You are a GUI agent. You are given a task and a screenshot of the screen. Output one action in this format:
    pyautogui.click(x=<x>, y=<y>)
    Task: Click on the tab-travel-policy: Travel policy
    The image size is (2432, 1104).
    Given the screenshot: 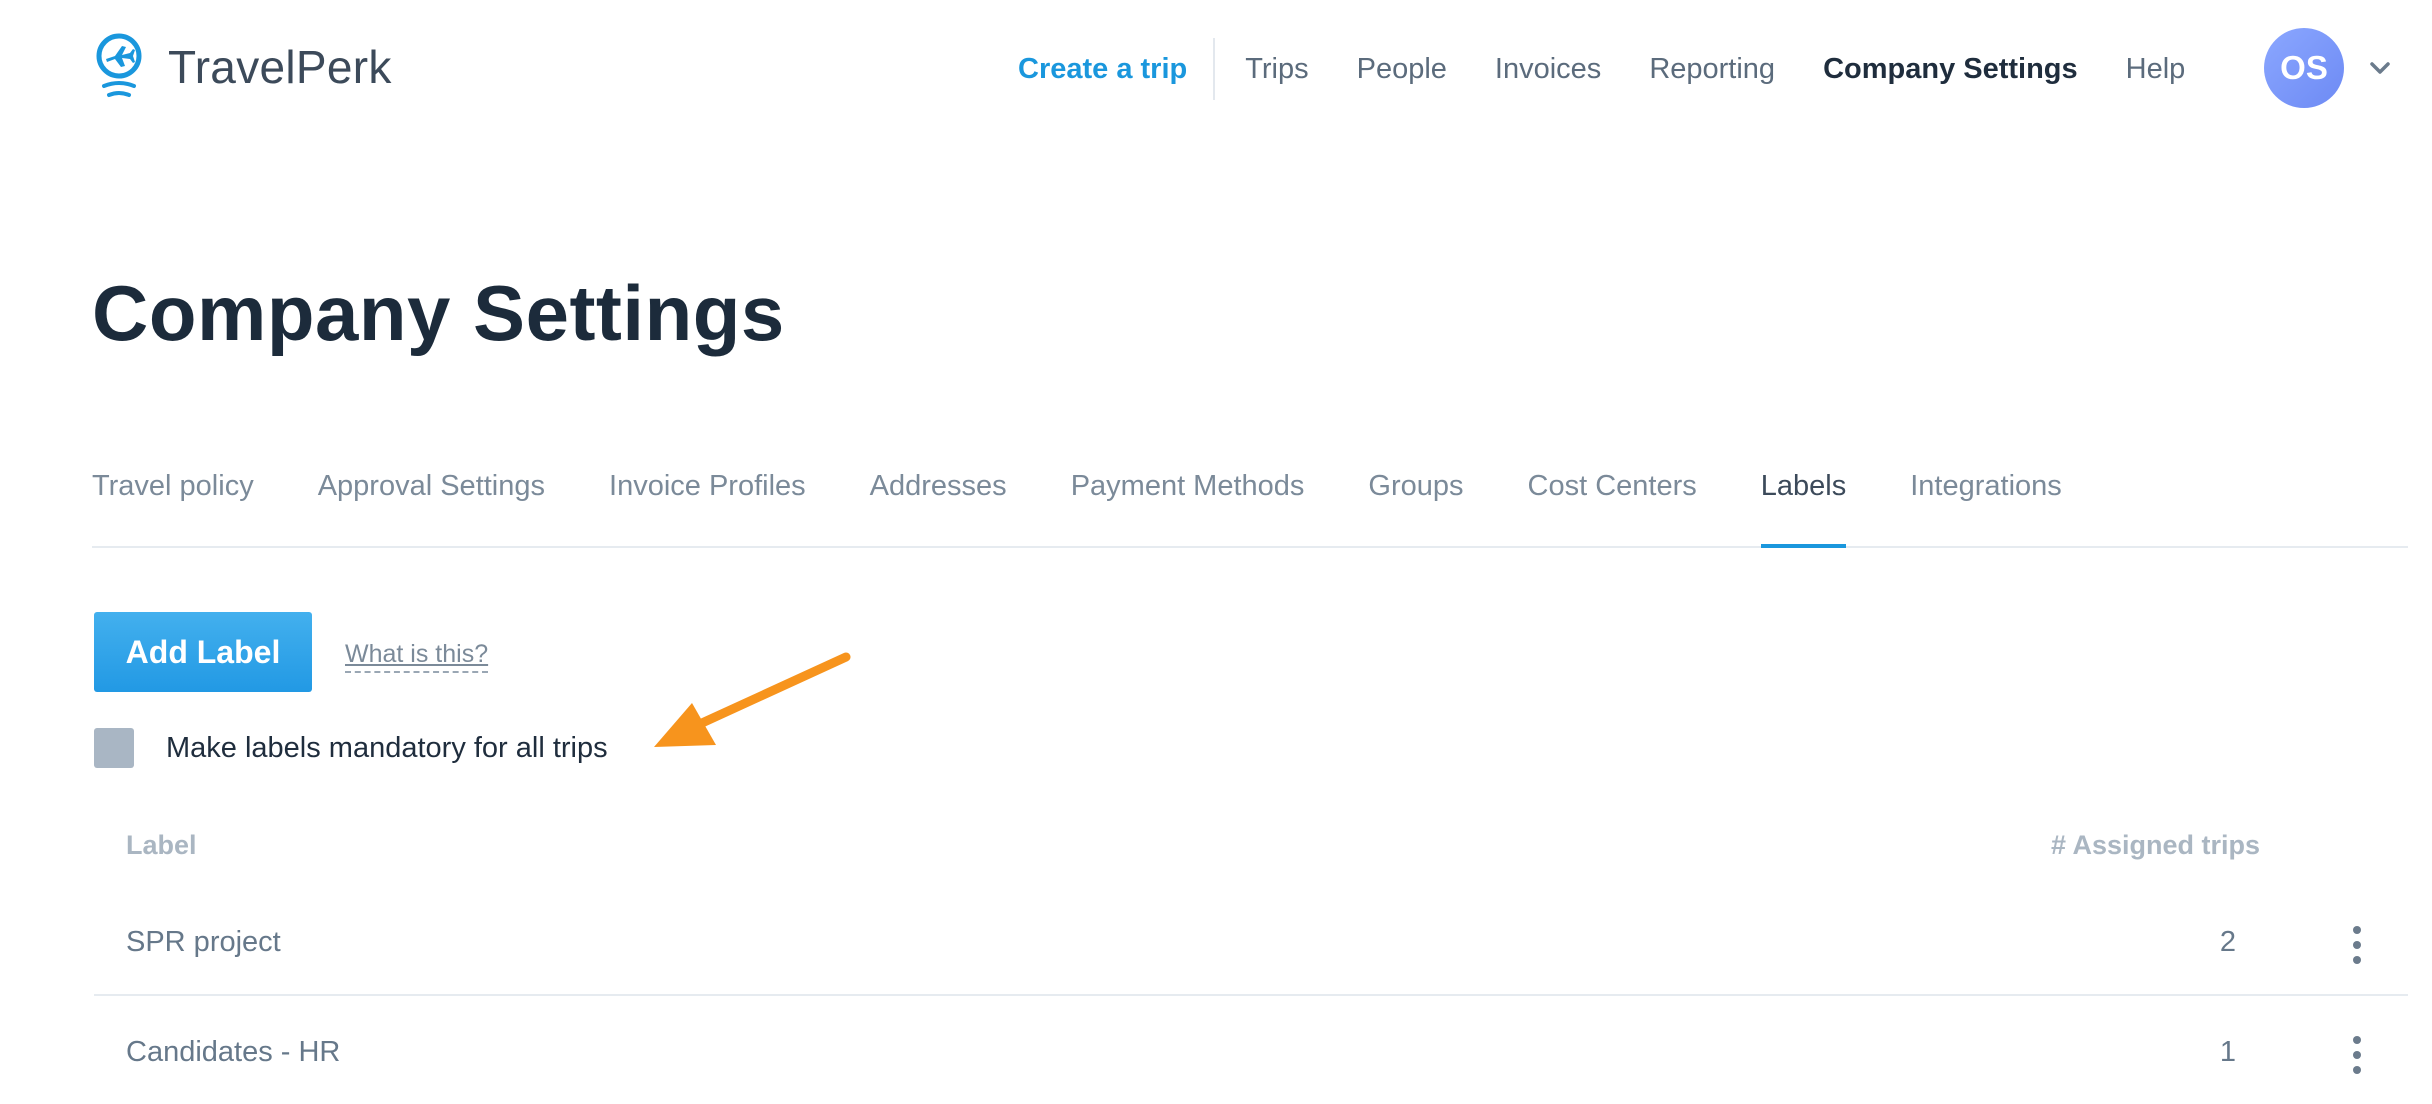 What is the action you would take?
    pyautogui.click(x=173, y=502)
    